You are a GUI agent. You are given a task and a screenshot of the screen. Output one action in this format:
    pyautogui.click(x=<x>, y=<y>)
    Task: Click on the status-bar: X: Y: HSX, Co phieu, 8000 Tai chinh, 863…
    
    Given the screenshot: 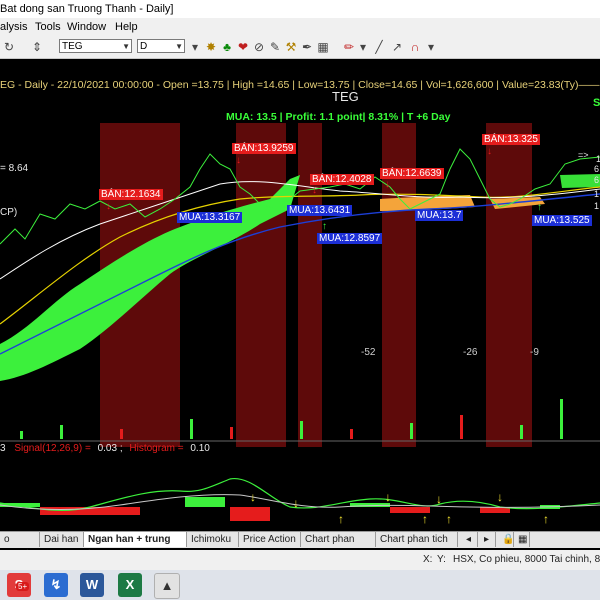 What is the action you would take?
    pyautogui.click(x=300, y=560)
    